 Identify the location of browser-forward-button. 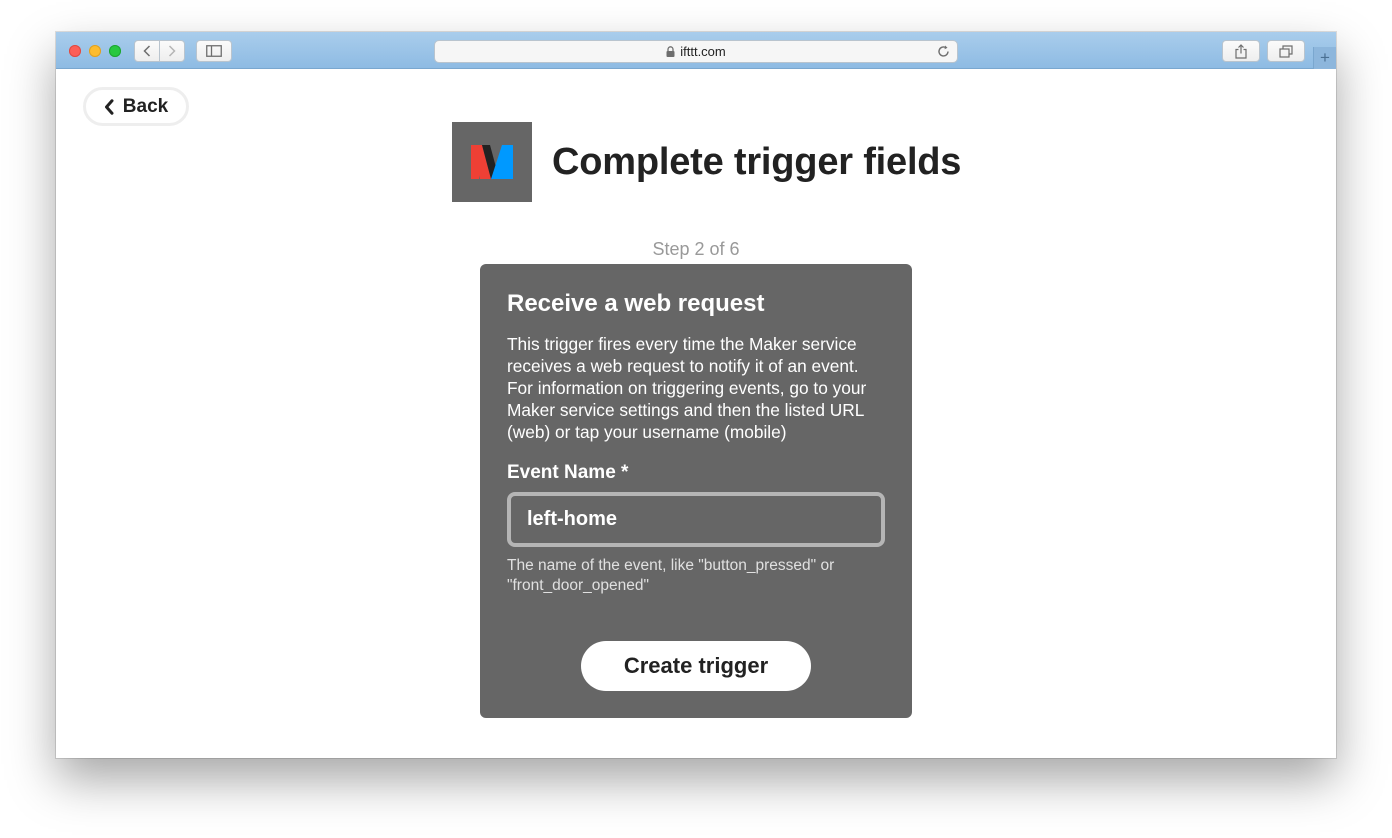
(172, 51).